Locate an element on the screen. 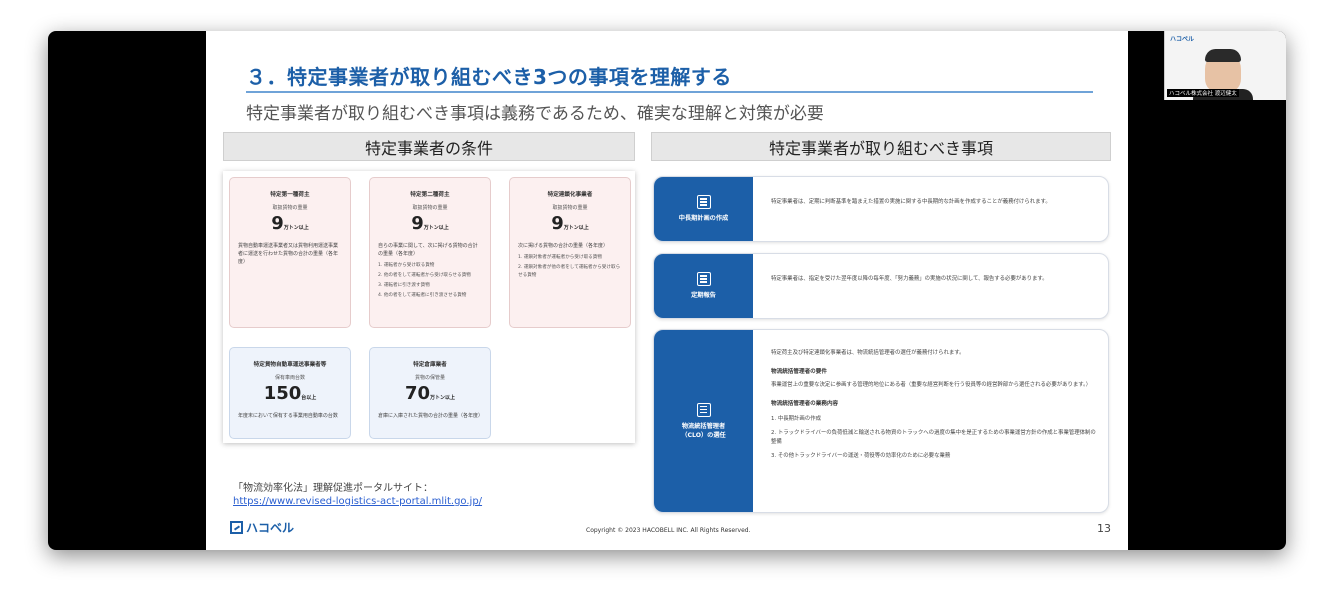  threshold-unit: 台以上 is located at coordinates (309, 398).